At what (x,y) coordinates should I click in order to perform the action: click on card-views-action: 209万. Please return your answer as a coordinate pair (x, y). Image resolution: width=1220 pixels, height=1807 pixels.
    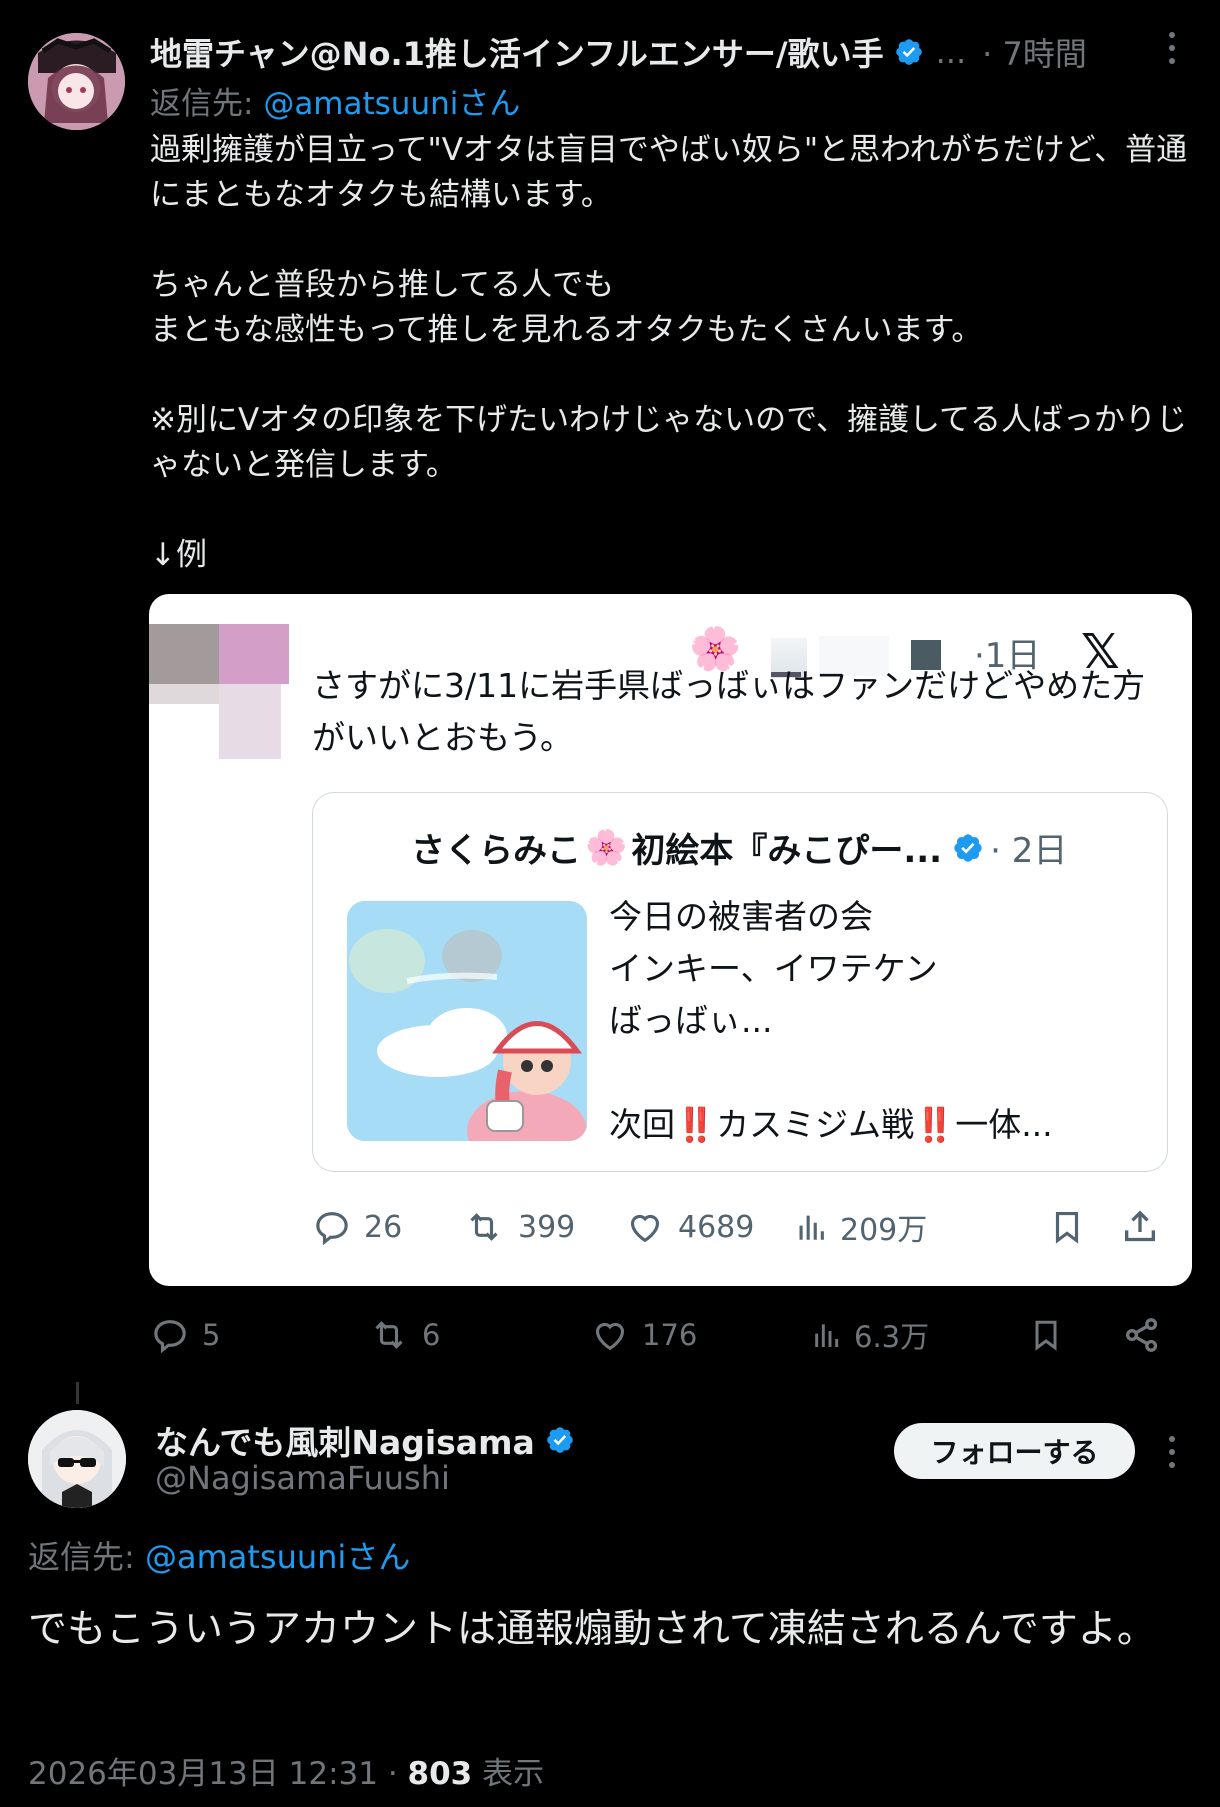
    Looking at the image, I should click on (860, 1227).